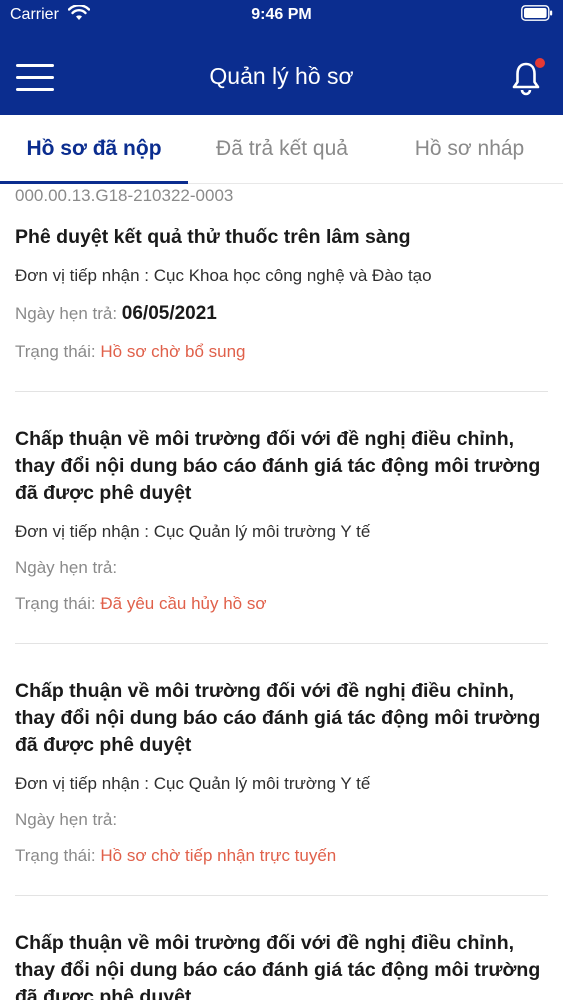 This screenshot has height=1000, width=563. I want to click on receiver-value: Cục Khoa học công nghệ và Đào tạo, so click(292, 275).